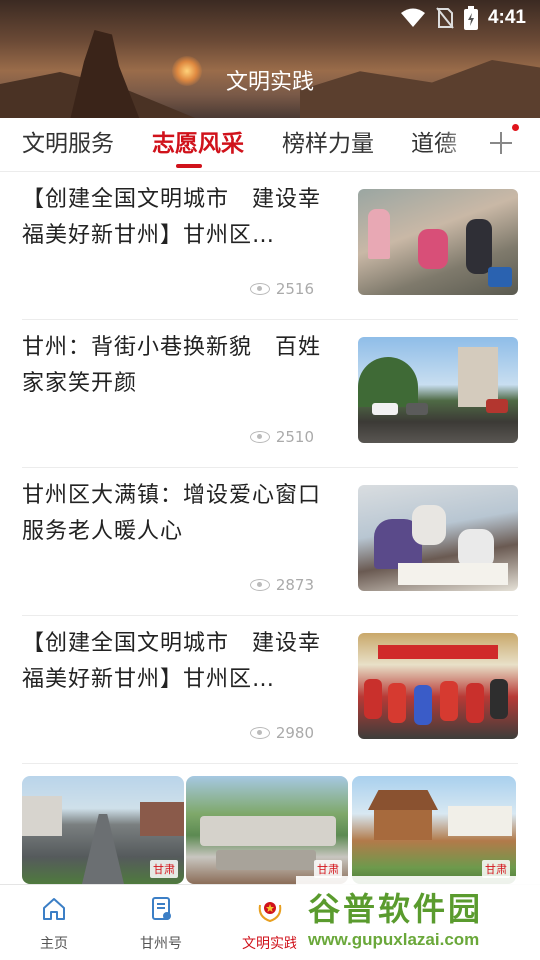 This screenshot has width=540, height=960. I want to click on view-count: 2510, so click(281, 437).